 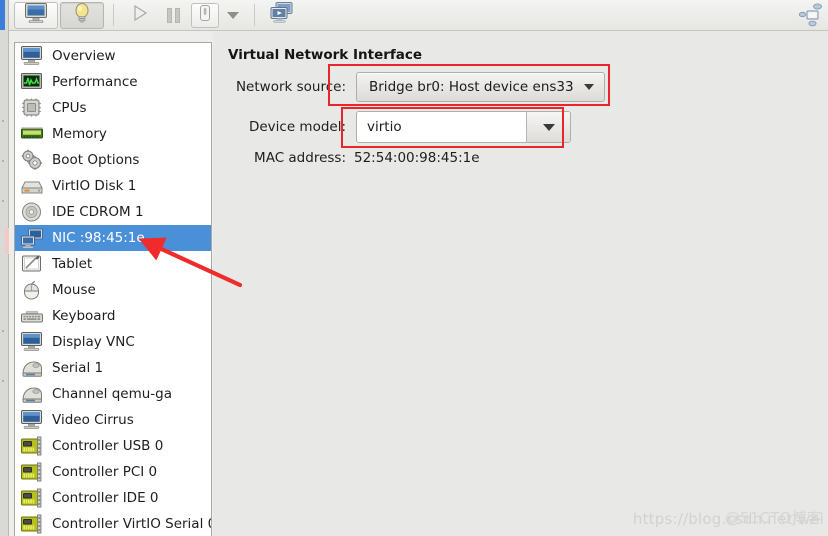 What do you see at coordinates (2, 15) in the screenshot?
I see `edge-accent-bar` at bounding box center [2, 15].